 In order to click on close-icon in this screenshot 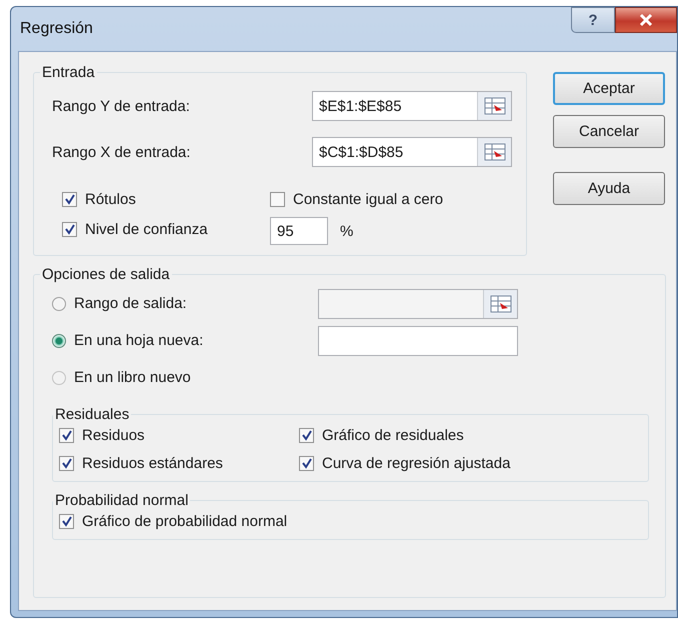, I will do `click(646, 20)`.